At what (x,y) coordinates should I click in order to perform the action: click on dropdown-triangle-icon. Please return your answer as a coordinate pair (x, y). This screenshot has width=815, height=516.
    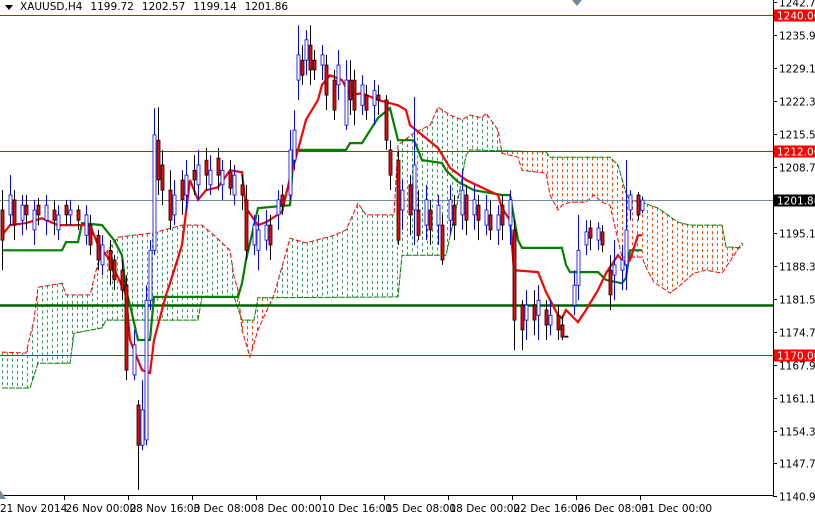
    Looking at the image, I should click on (9, 7).